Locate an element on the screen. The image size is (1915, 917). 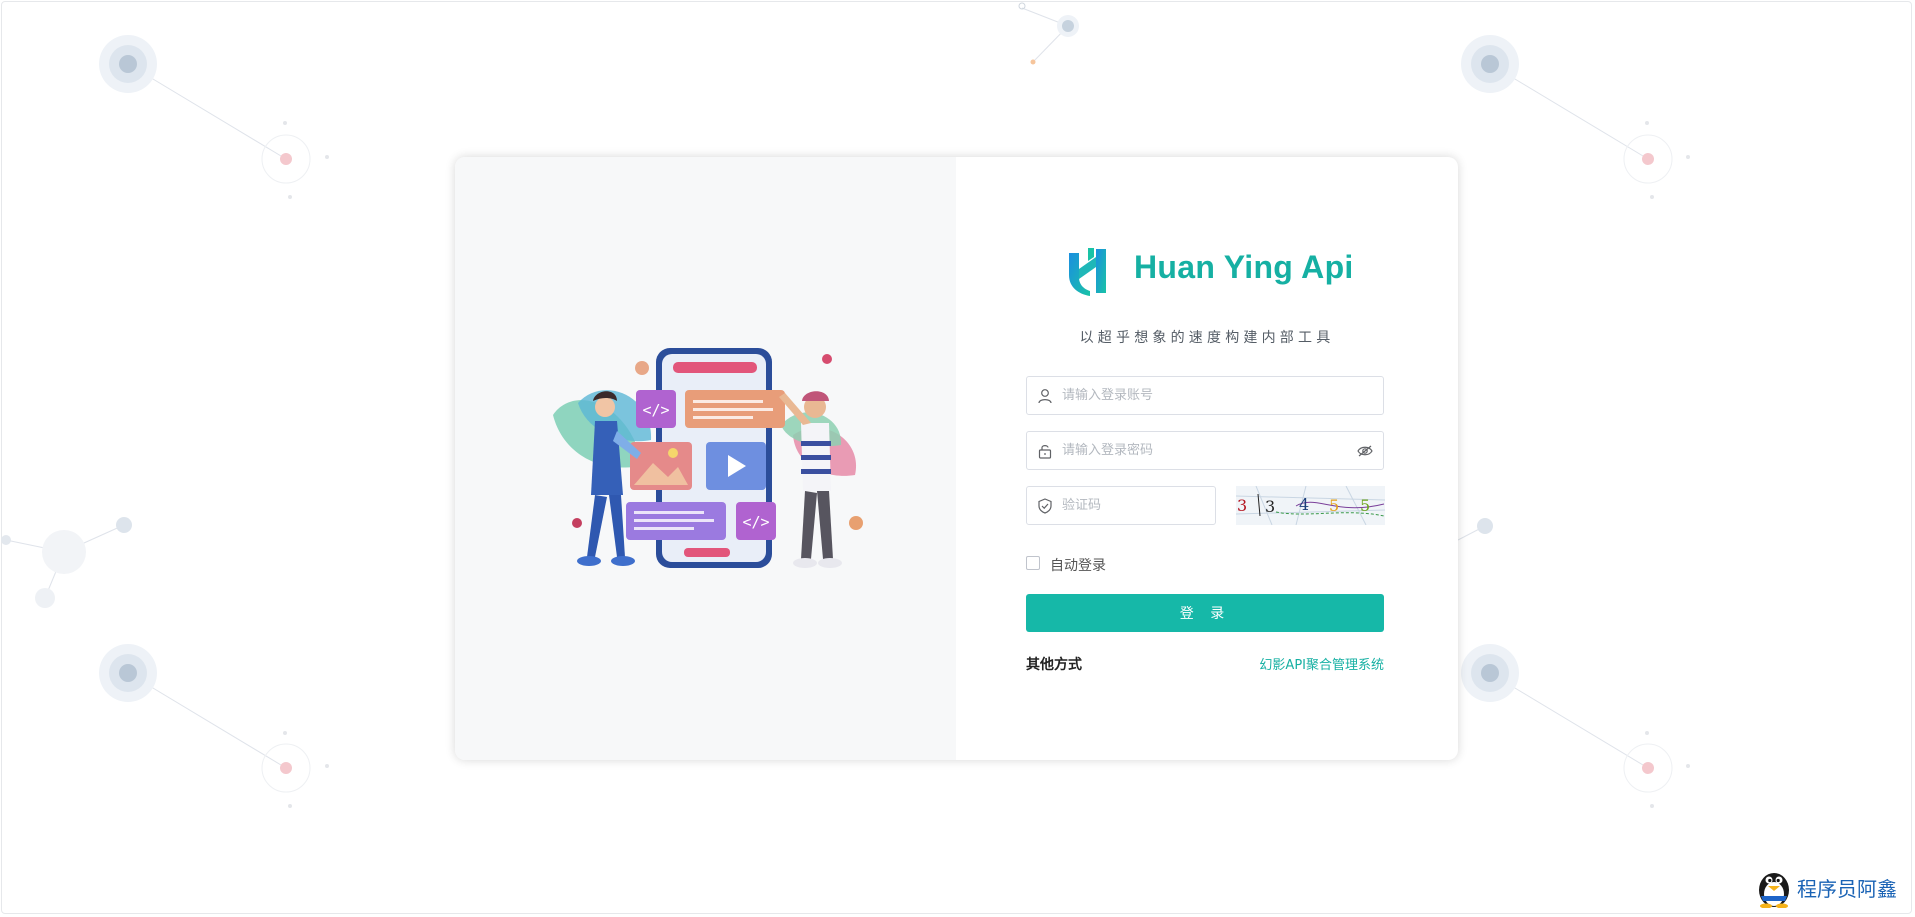
captcha-field is located at coordinates (1121, 505).